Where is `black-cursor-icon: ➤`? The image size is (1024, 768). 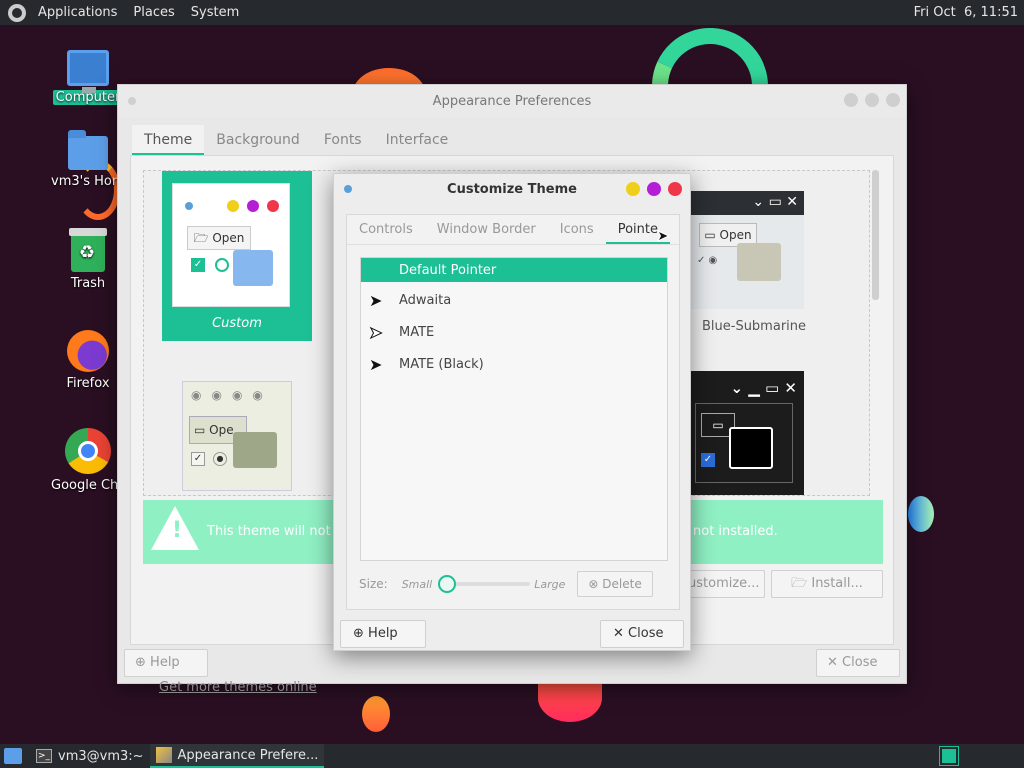 black-cursor-icon: ➤ is located at coordinates (376, 364).